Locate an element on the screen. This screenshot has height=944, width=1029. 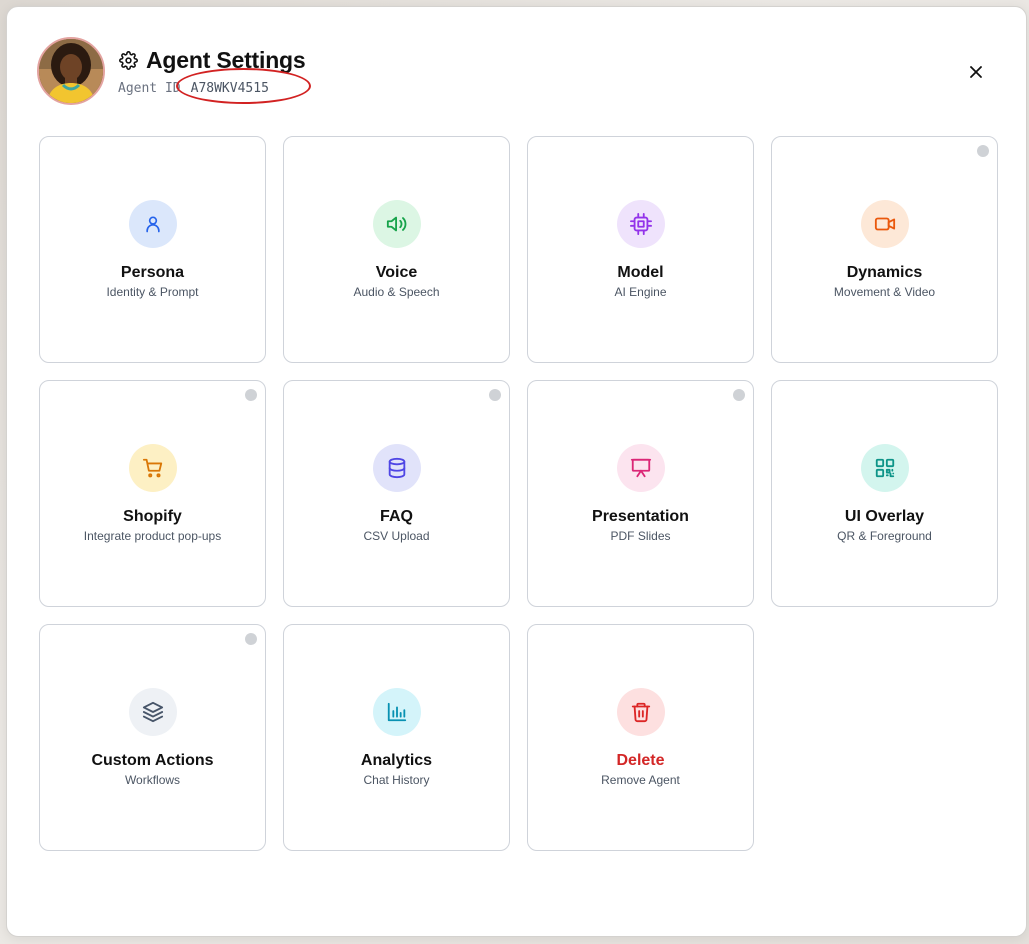
card-sublabel: Remove Agent is located at coordinates (640, 780).